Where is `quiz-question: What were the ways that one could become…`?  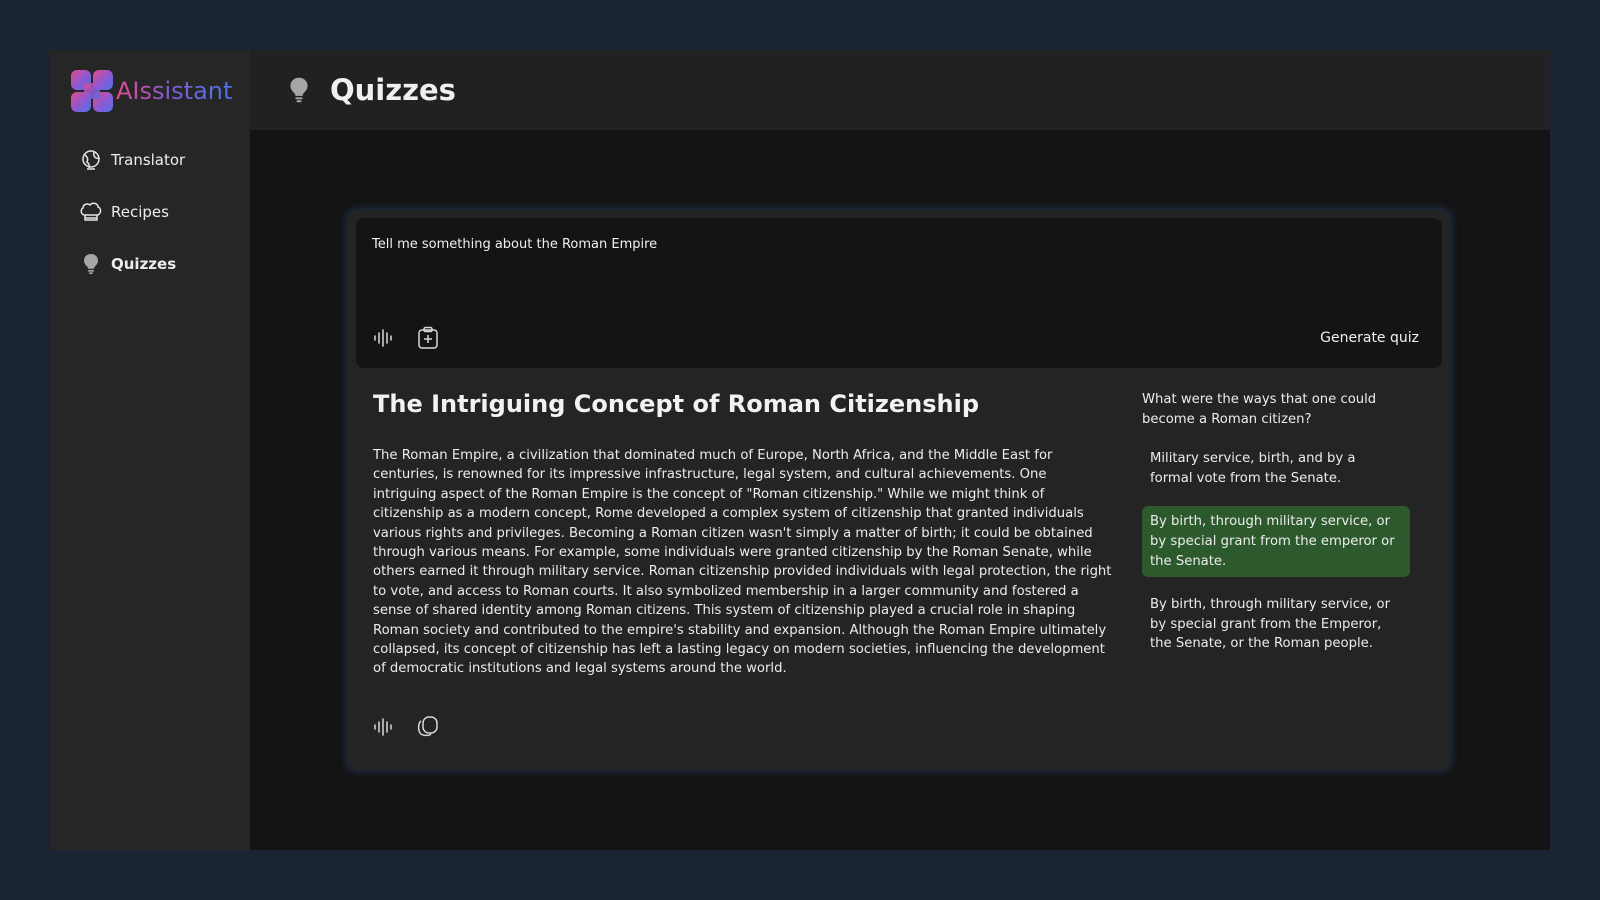 quiz-question: What were the ways that one could become… is located at coordinates (1259, 409).